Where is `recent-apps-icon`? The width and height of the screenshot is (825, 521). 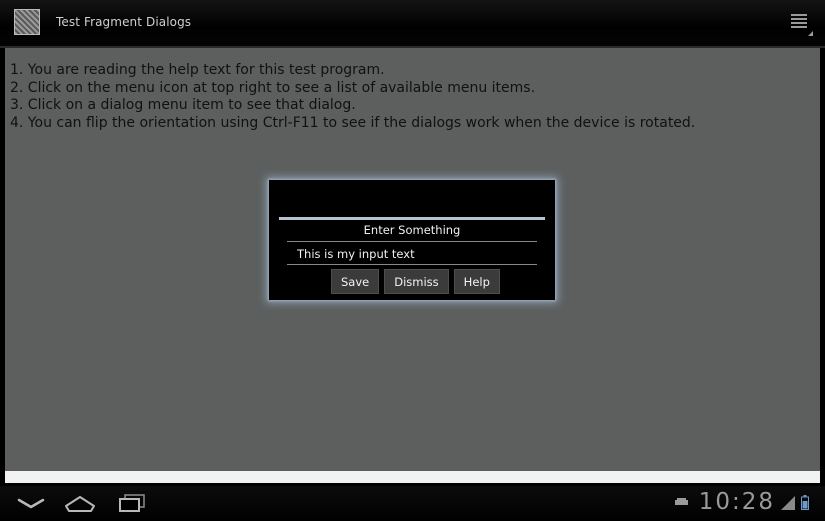
recent-apps-icon is located at coordinates (132, 503).